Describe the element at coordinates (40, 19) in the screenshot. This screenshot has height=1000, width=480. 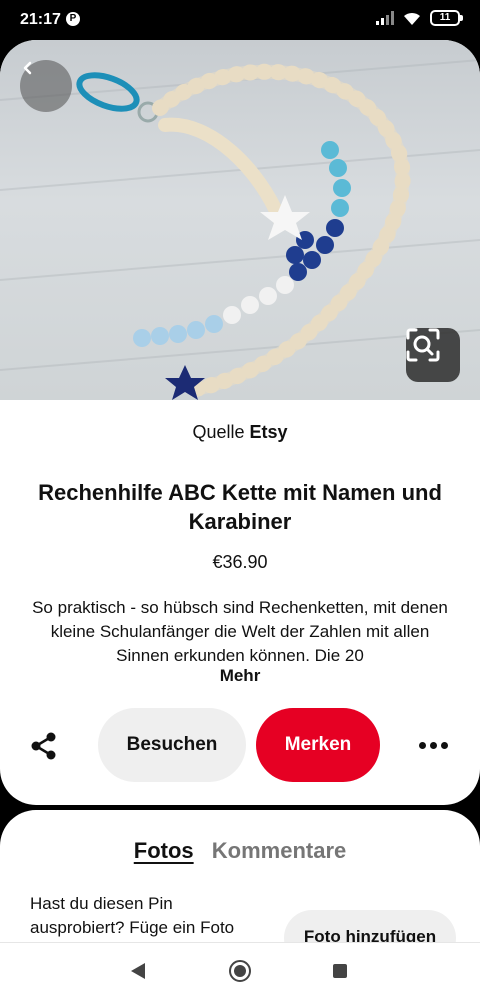
I see `status-time: 21:17` at that location.